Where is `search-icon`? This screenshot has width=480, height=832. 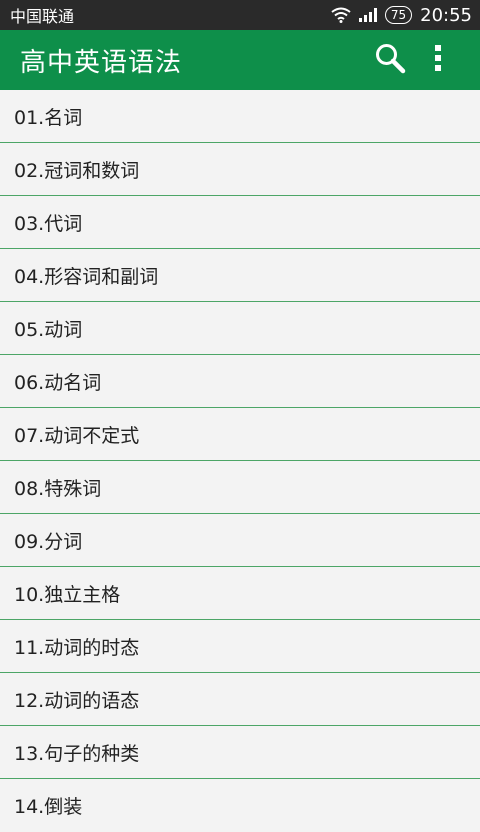 search-icon is located at coordinates (390, 60).